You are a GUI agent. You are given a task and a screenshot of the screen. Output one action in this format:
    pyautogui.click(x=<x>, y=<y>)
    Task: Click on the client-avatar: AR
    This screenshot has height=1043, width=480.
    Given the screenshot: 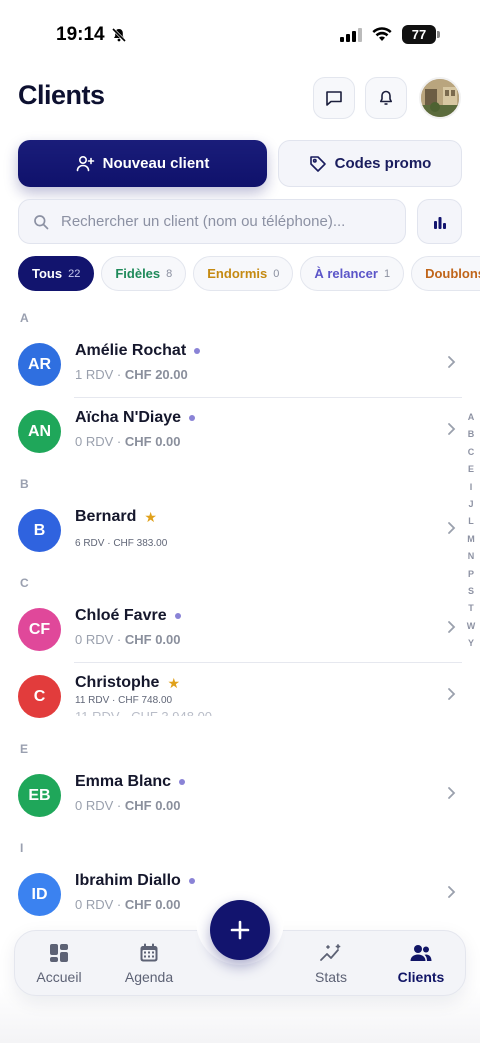 What is the action you would take?
    pyautogui.click(x=39, y=364)
    